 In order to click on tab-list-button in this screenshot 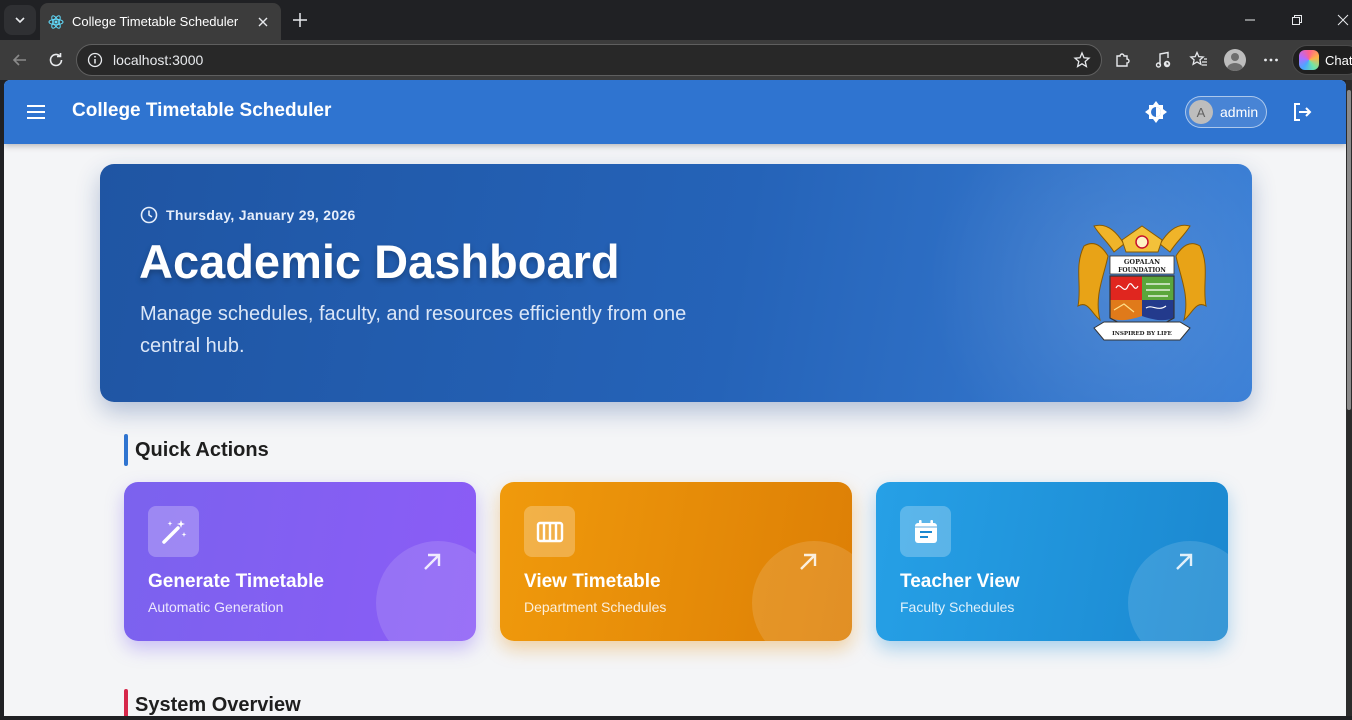, I will do `click(20, 20)`.